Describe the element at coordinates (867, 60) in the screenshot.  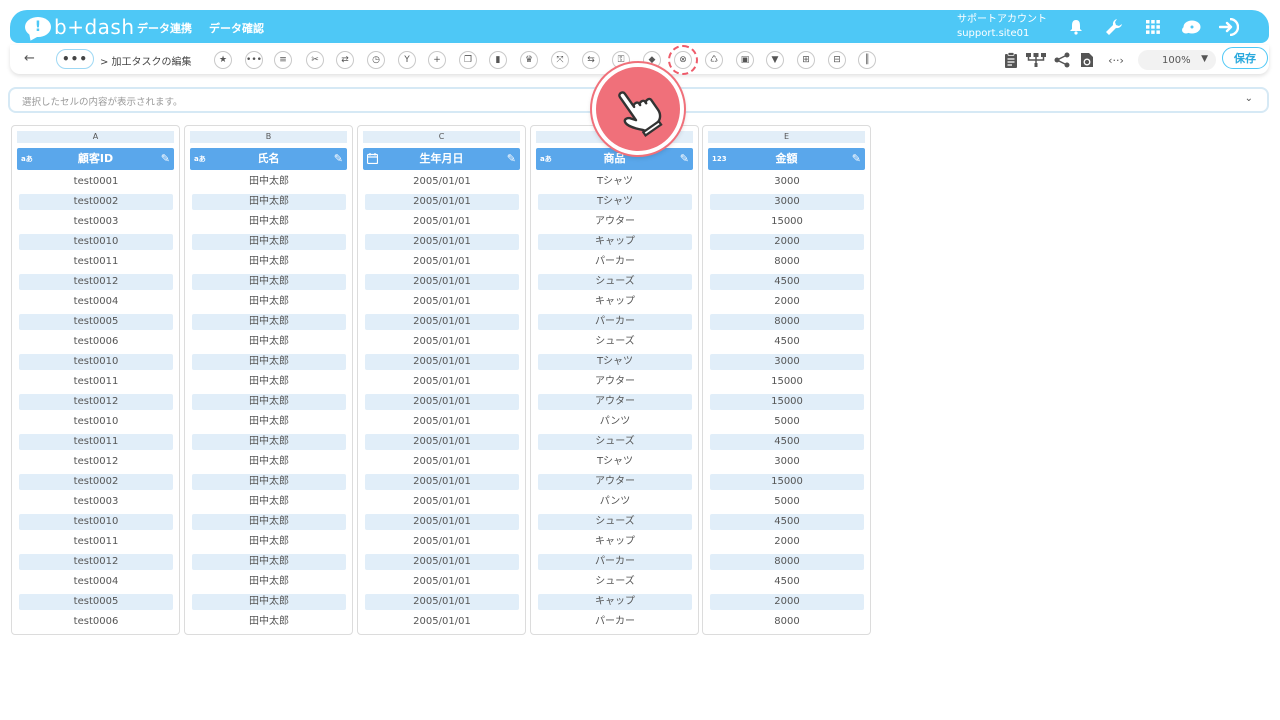
I see `barcode-icon: ║` at that location.